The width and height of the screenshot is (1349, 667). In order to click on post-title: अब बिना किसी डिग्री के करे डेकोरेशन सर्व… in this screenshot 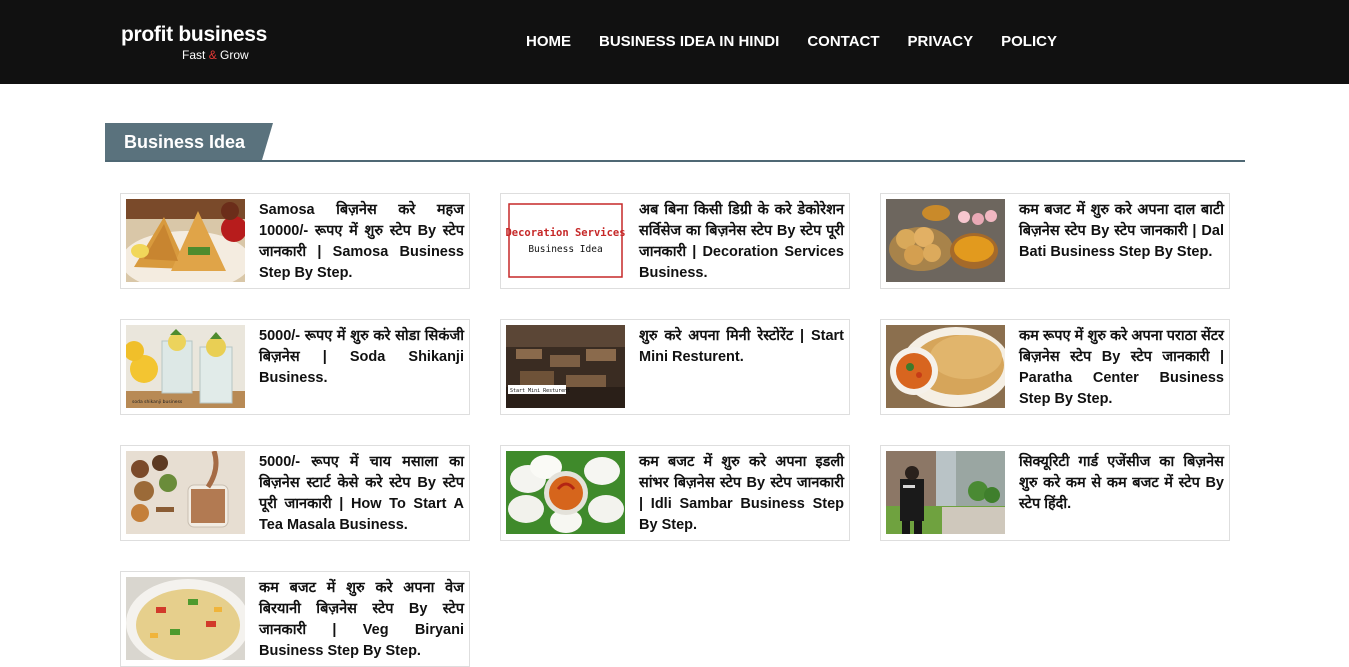, I will do `click(741, 242)`.